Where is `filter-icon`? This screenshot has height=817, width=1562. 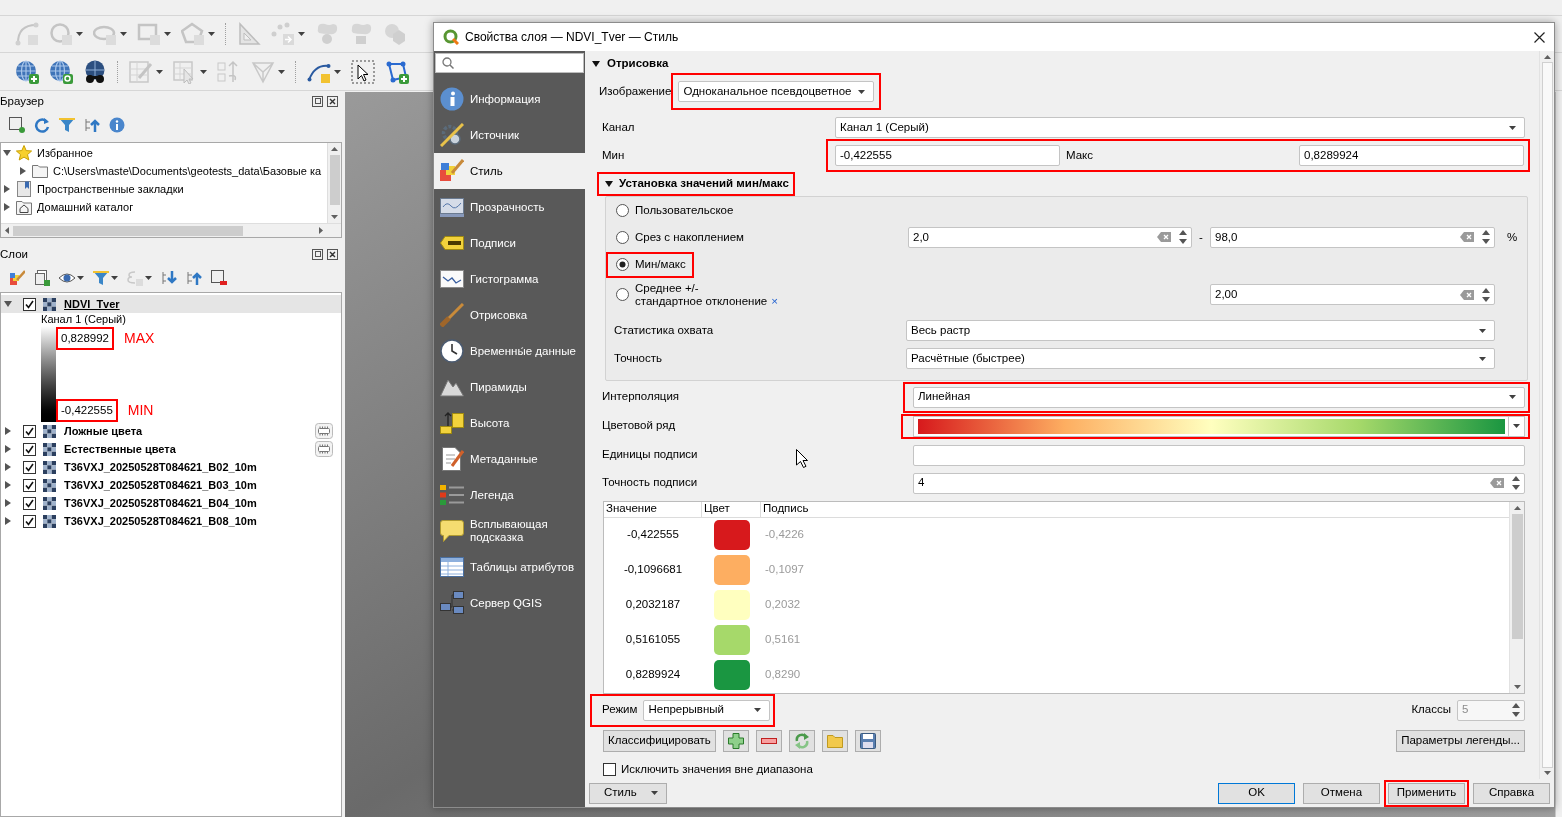
filter-icon is located at coordinates (67, 125).